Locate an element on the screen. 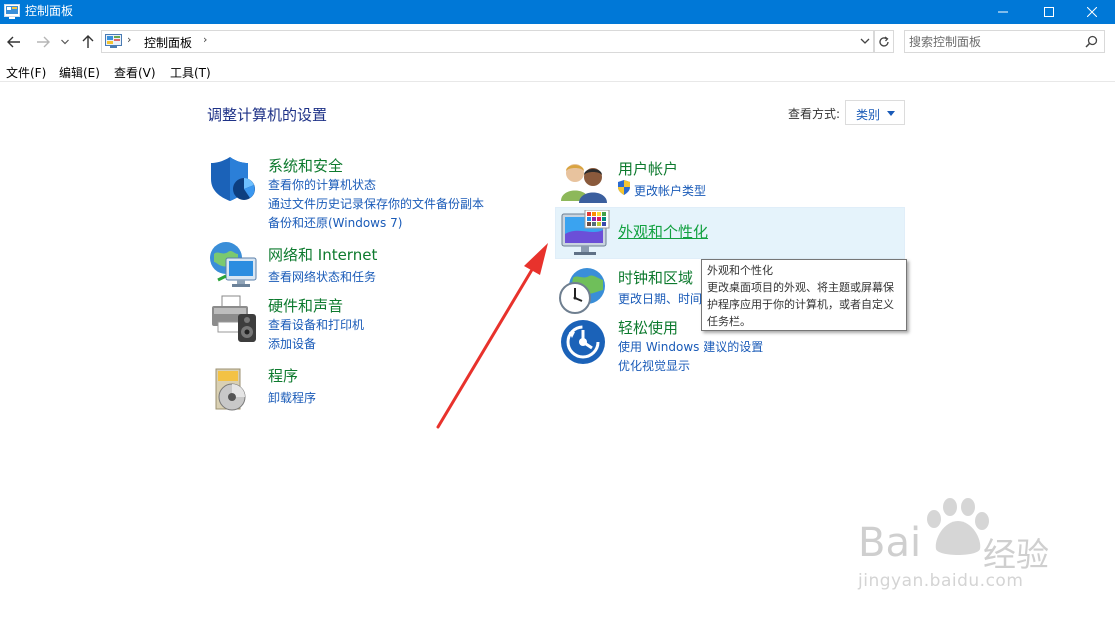 This screenshot has height=623, width=1115. watermark-jingyan: 经验 is located at coordinates (1016, 554).